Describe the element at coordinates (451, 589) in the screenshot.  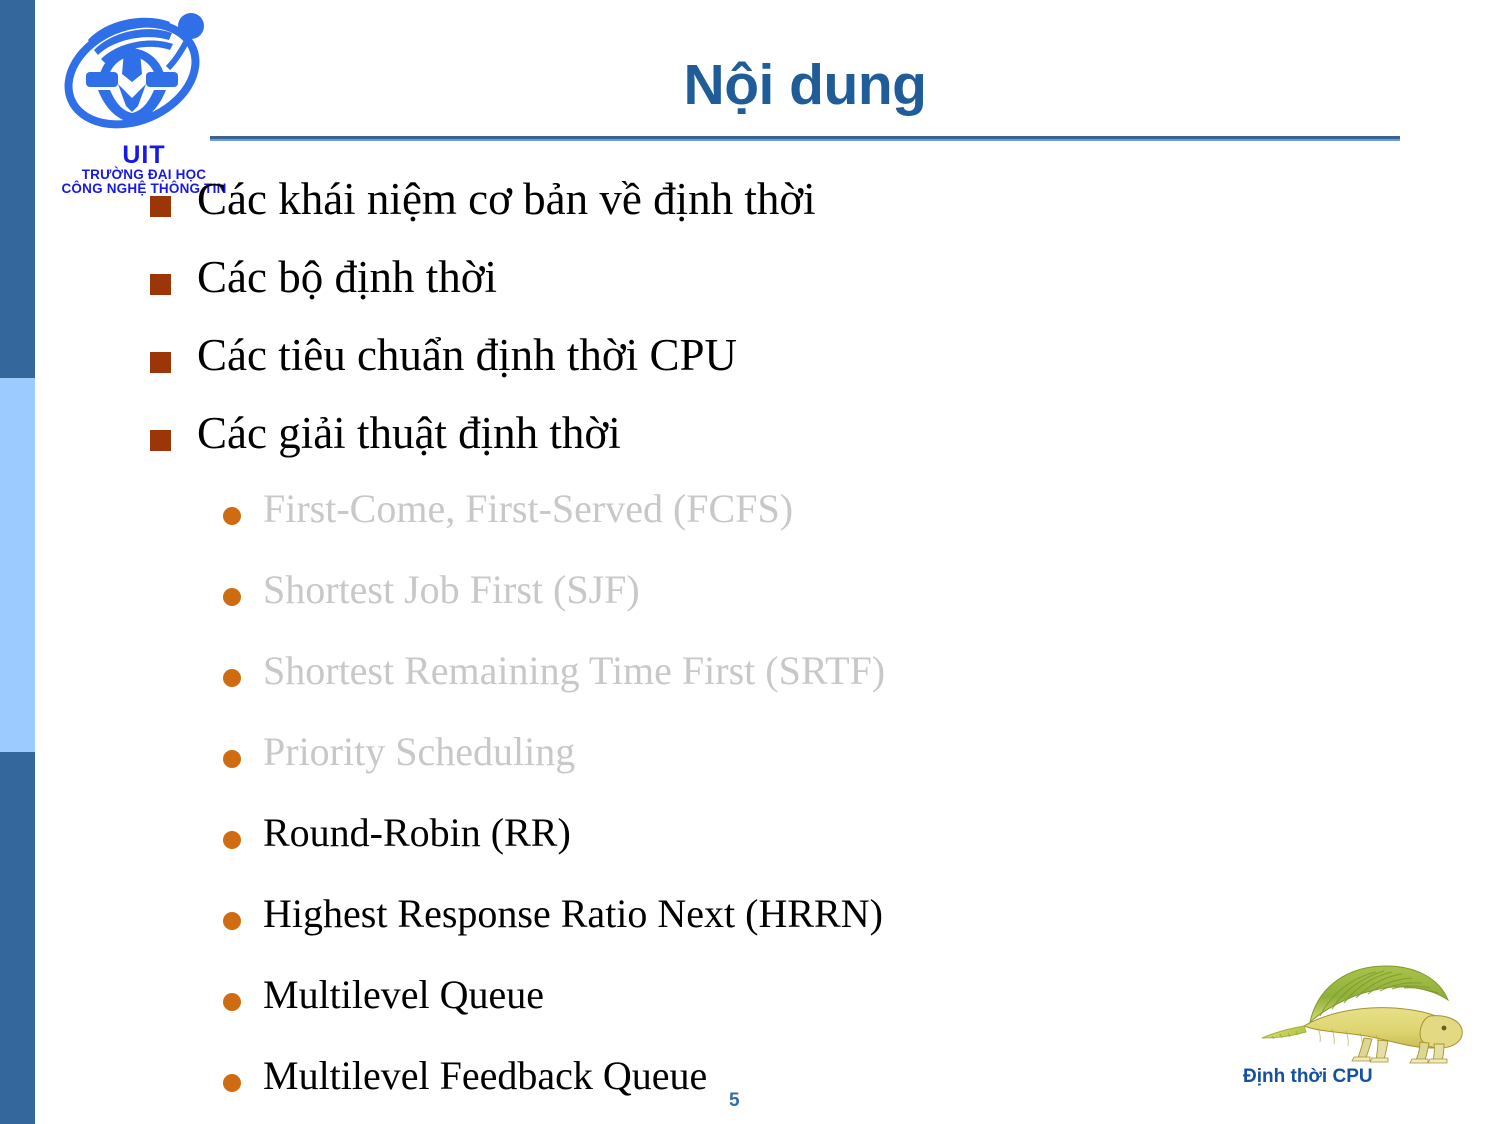
I see `outline-subitem-label: Shortest Job First (SJF)` at that location.